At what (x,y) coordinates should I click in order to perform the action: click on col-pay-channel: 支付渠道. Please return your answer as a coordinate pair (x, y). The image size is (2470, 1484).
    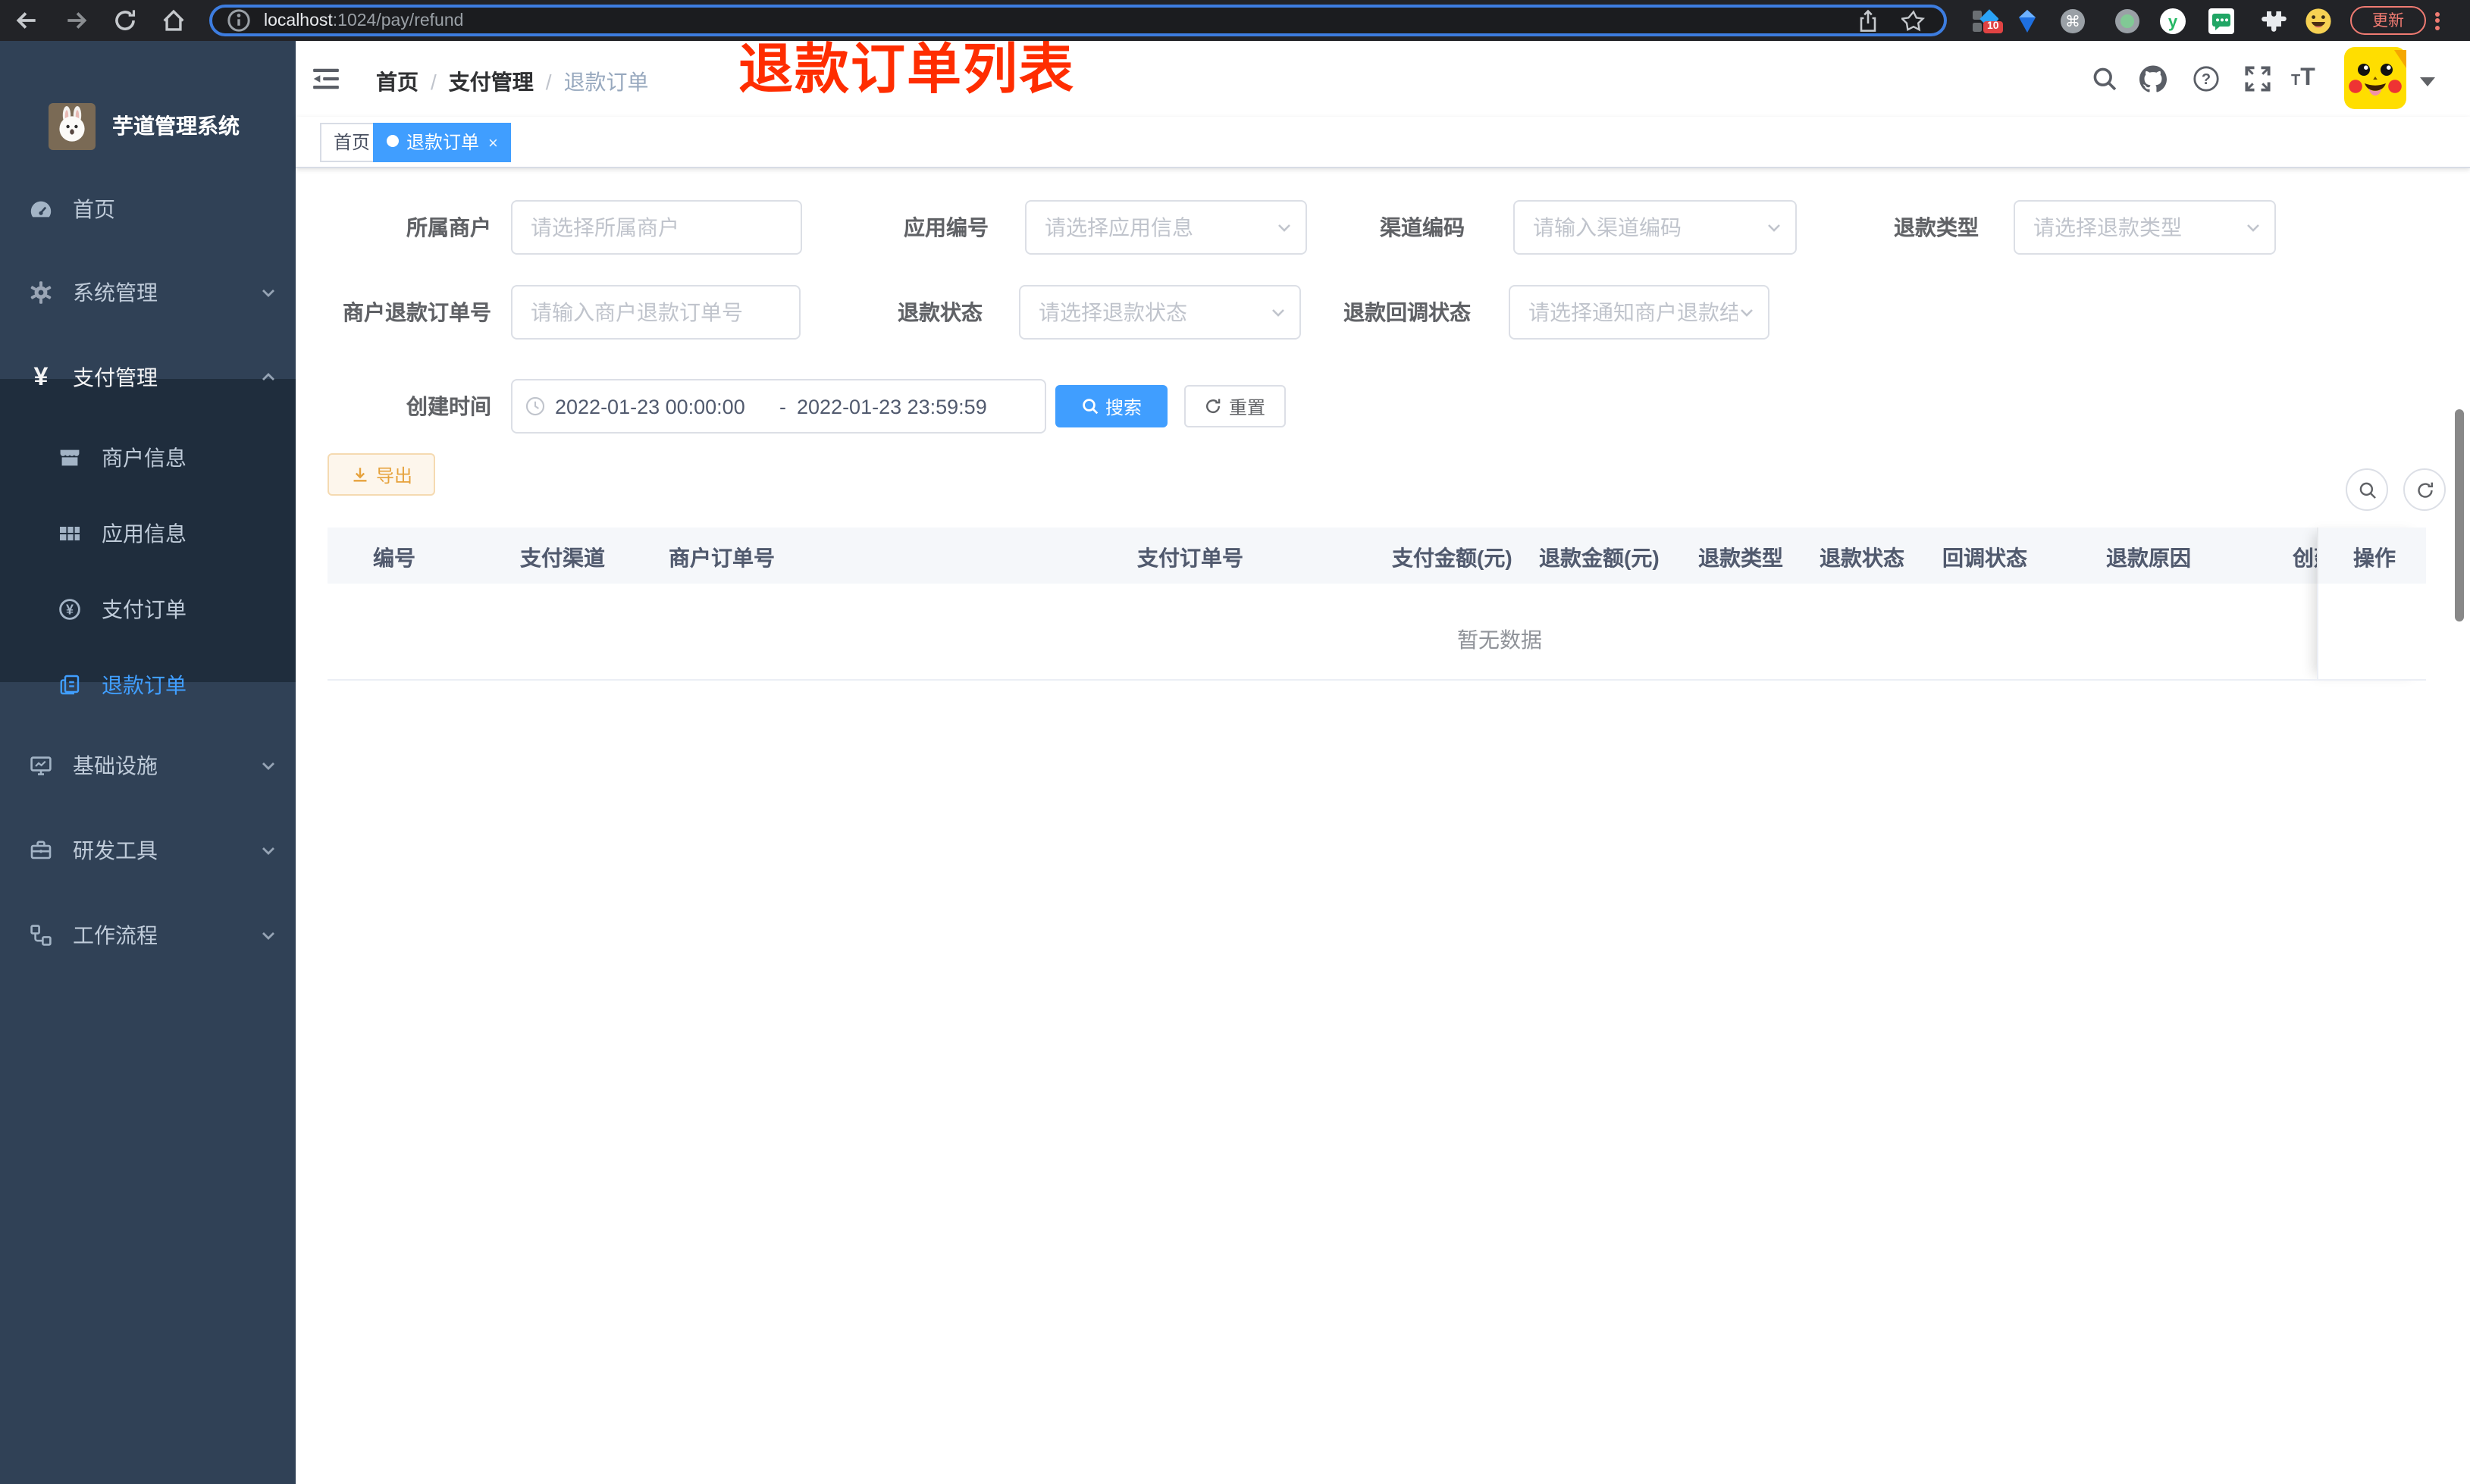
    Looking at the image, I should click on (562, 558).